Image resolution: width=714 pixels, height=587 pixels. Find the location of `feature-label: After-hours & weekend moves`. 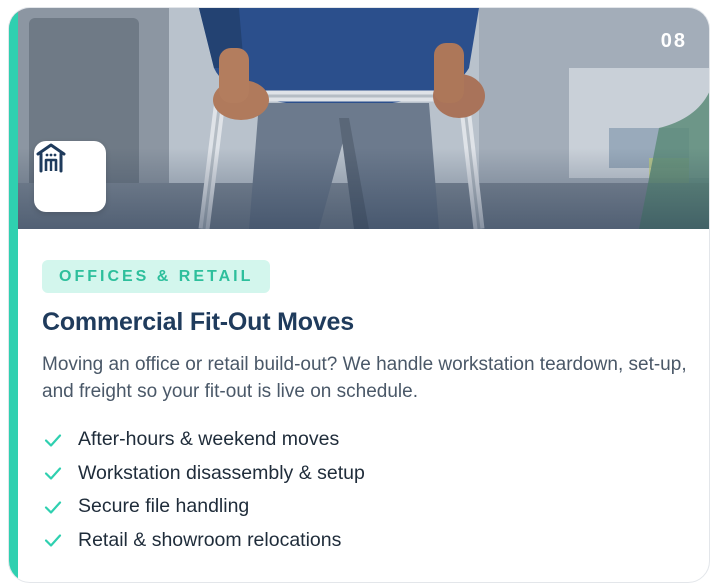

feature-label: After-hours & weekend moves is located at coordinates (209, 439).